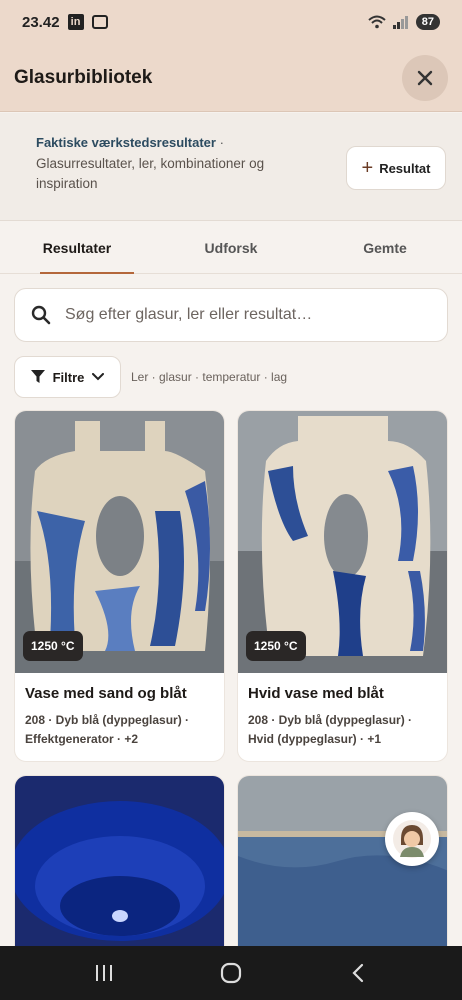  I want to click on card-meta-line: Hvid (dyppeglasur) · +1, so click(315, 739).